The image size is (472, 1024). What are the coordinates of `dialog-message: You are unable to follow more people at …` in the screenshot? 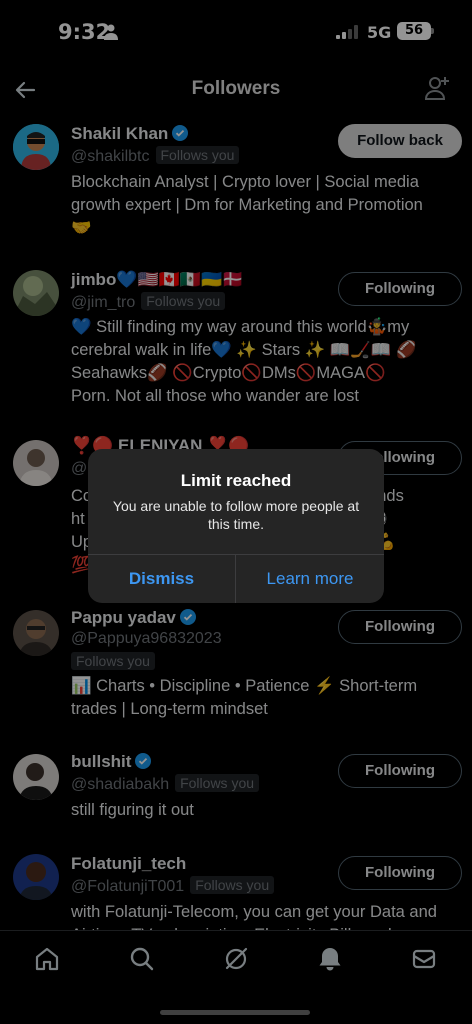 It's located at (236, 515).